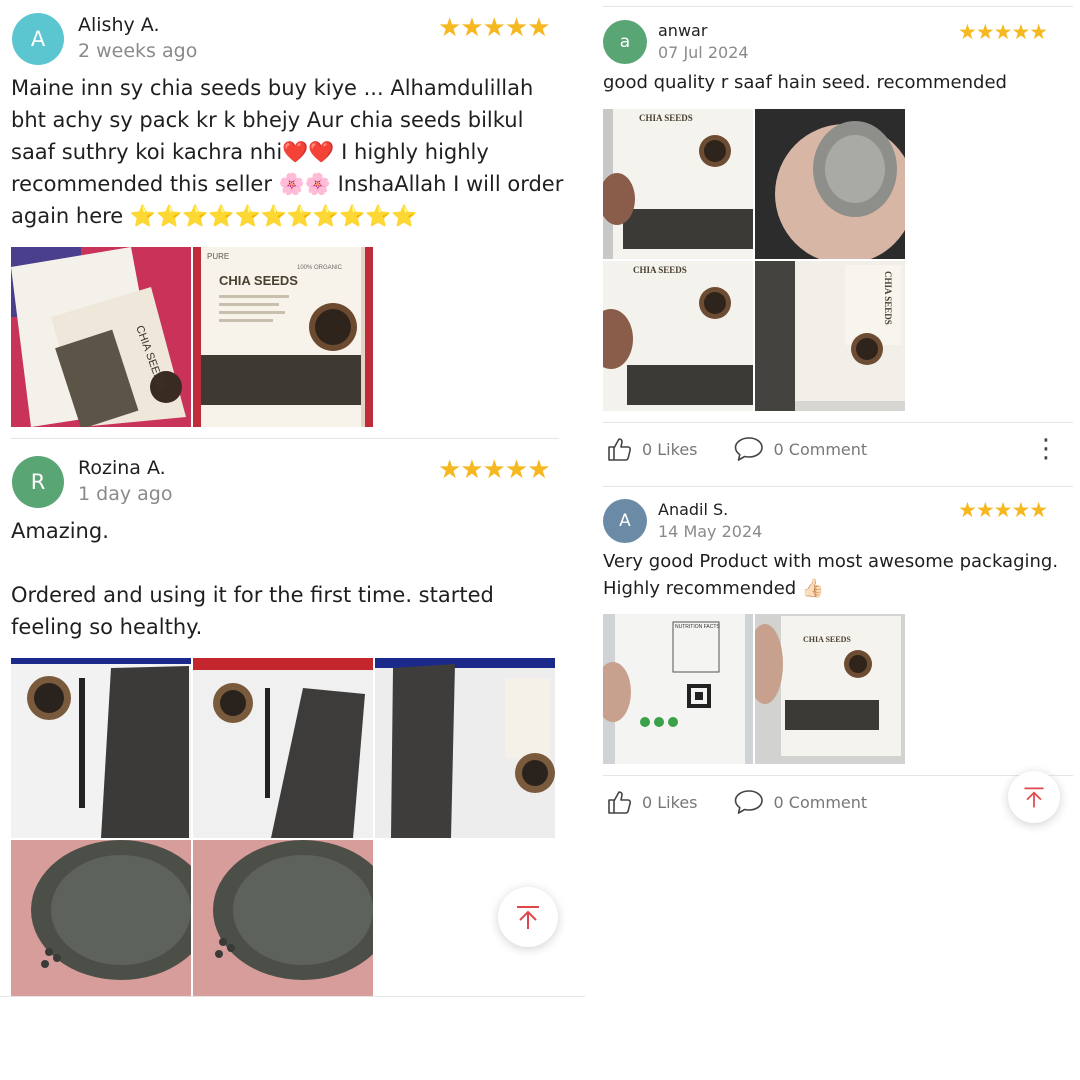 The height and width of the screenshot is (1080, 1080). I want to click on reviewer-name: anwar, so click(683, 30).